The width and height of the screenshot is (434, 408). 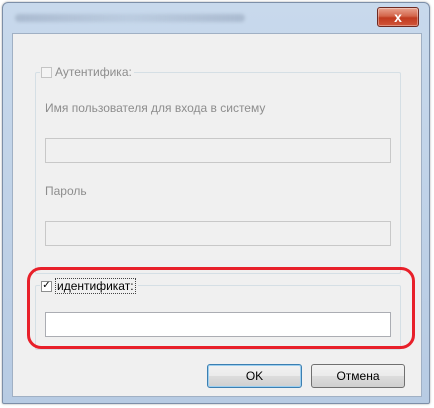 What do you see at coordinates (66, 191) in the screenshot?
I see `password-label: Пароль` at bounding box center [66, 191].